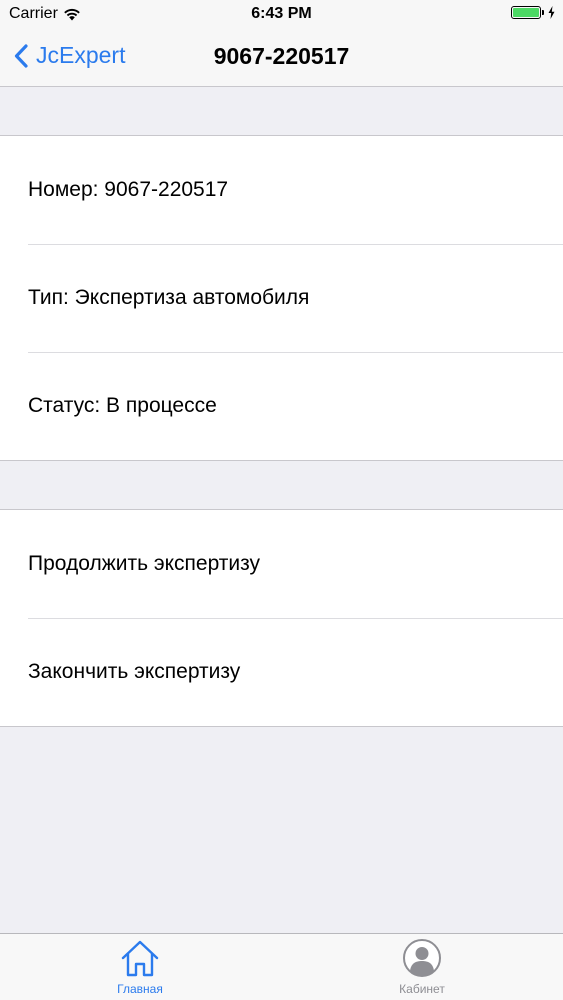 The height and width of the screenshot is (1000, 563). I want to click on continue-expertise-label: Продолжить экспертизу, so click(144, 563).